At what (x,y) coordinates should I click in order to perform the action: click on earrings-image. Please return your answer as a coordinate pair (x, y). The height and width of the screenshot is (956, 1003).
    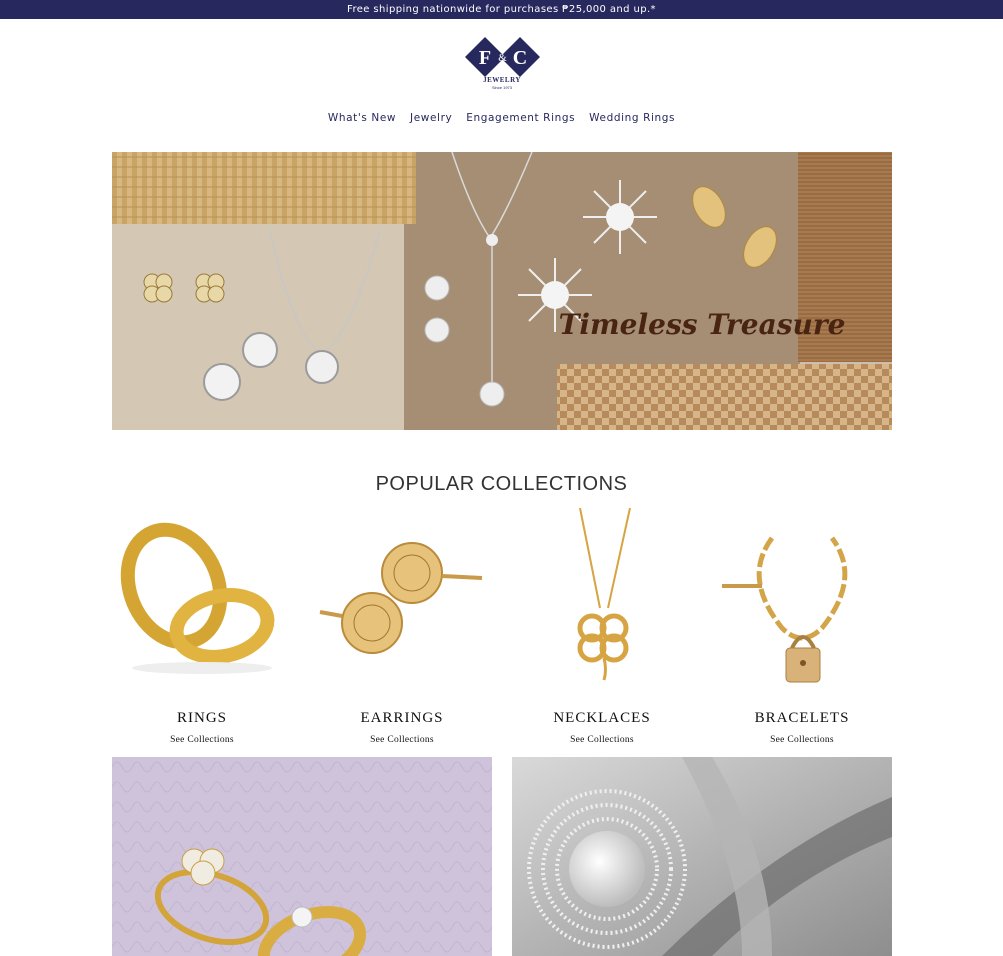
    Looking at the image, I should click on (402, 598).